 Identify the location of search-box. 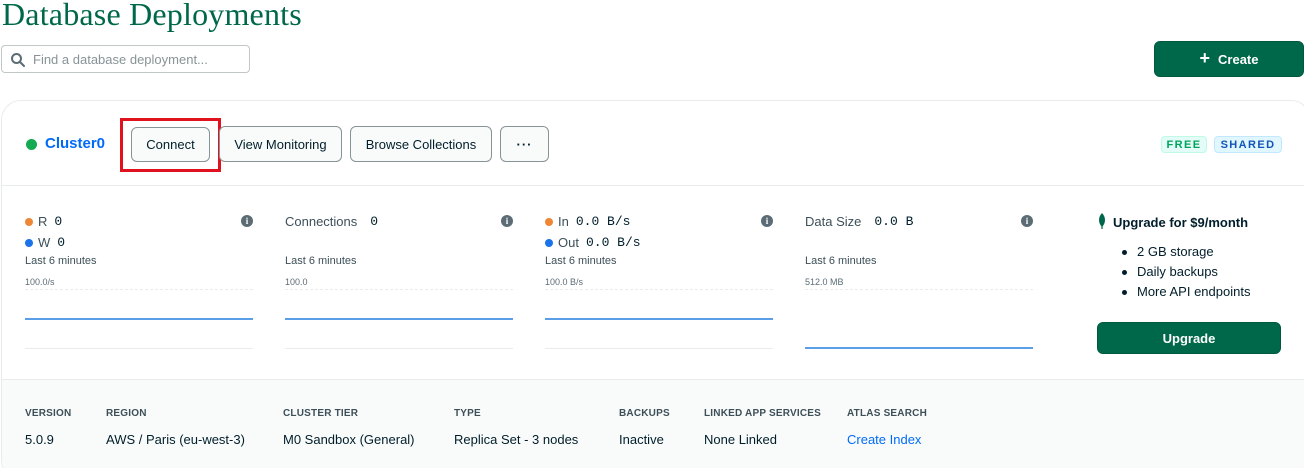
(125, 59).